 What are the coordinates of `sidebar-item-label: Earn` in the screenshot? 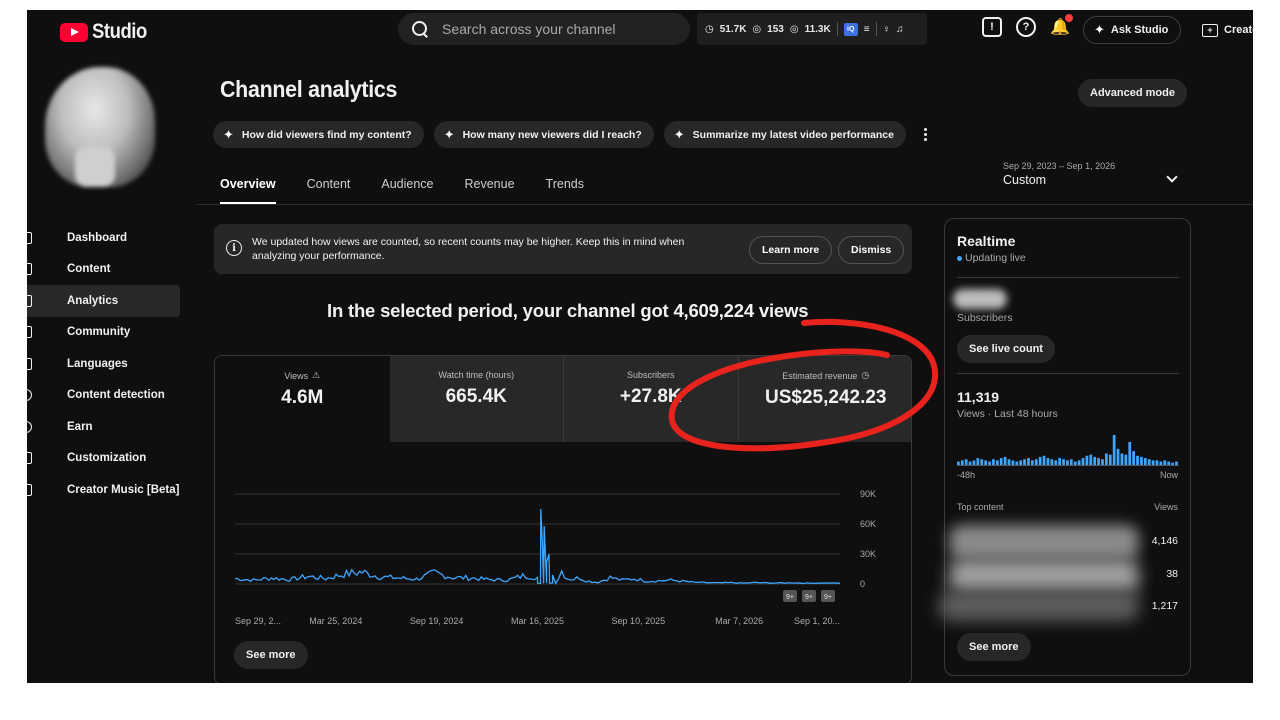 It's located at (80, 426).